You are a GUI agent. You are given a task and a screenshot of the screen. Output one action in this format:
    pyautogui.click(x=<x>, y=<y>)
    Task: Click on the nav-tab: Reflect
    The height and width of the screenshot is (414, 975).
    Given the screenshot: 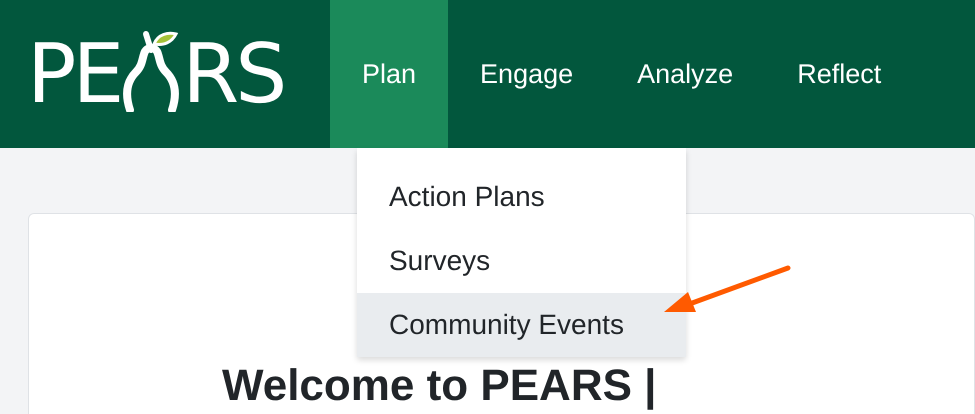 What is the action you would take?
    pyautogui.click(x=839, y=74)
    